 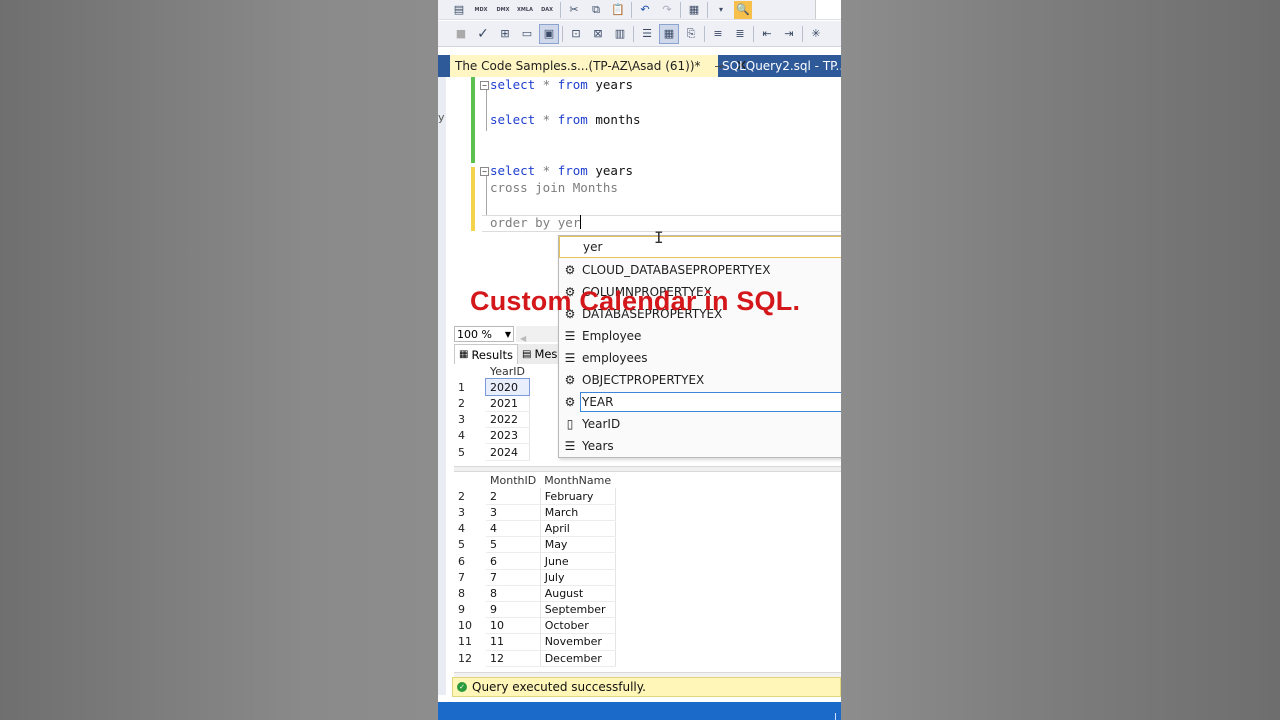 I want to click on grid-cell: 2, so click(x=513, y=496).